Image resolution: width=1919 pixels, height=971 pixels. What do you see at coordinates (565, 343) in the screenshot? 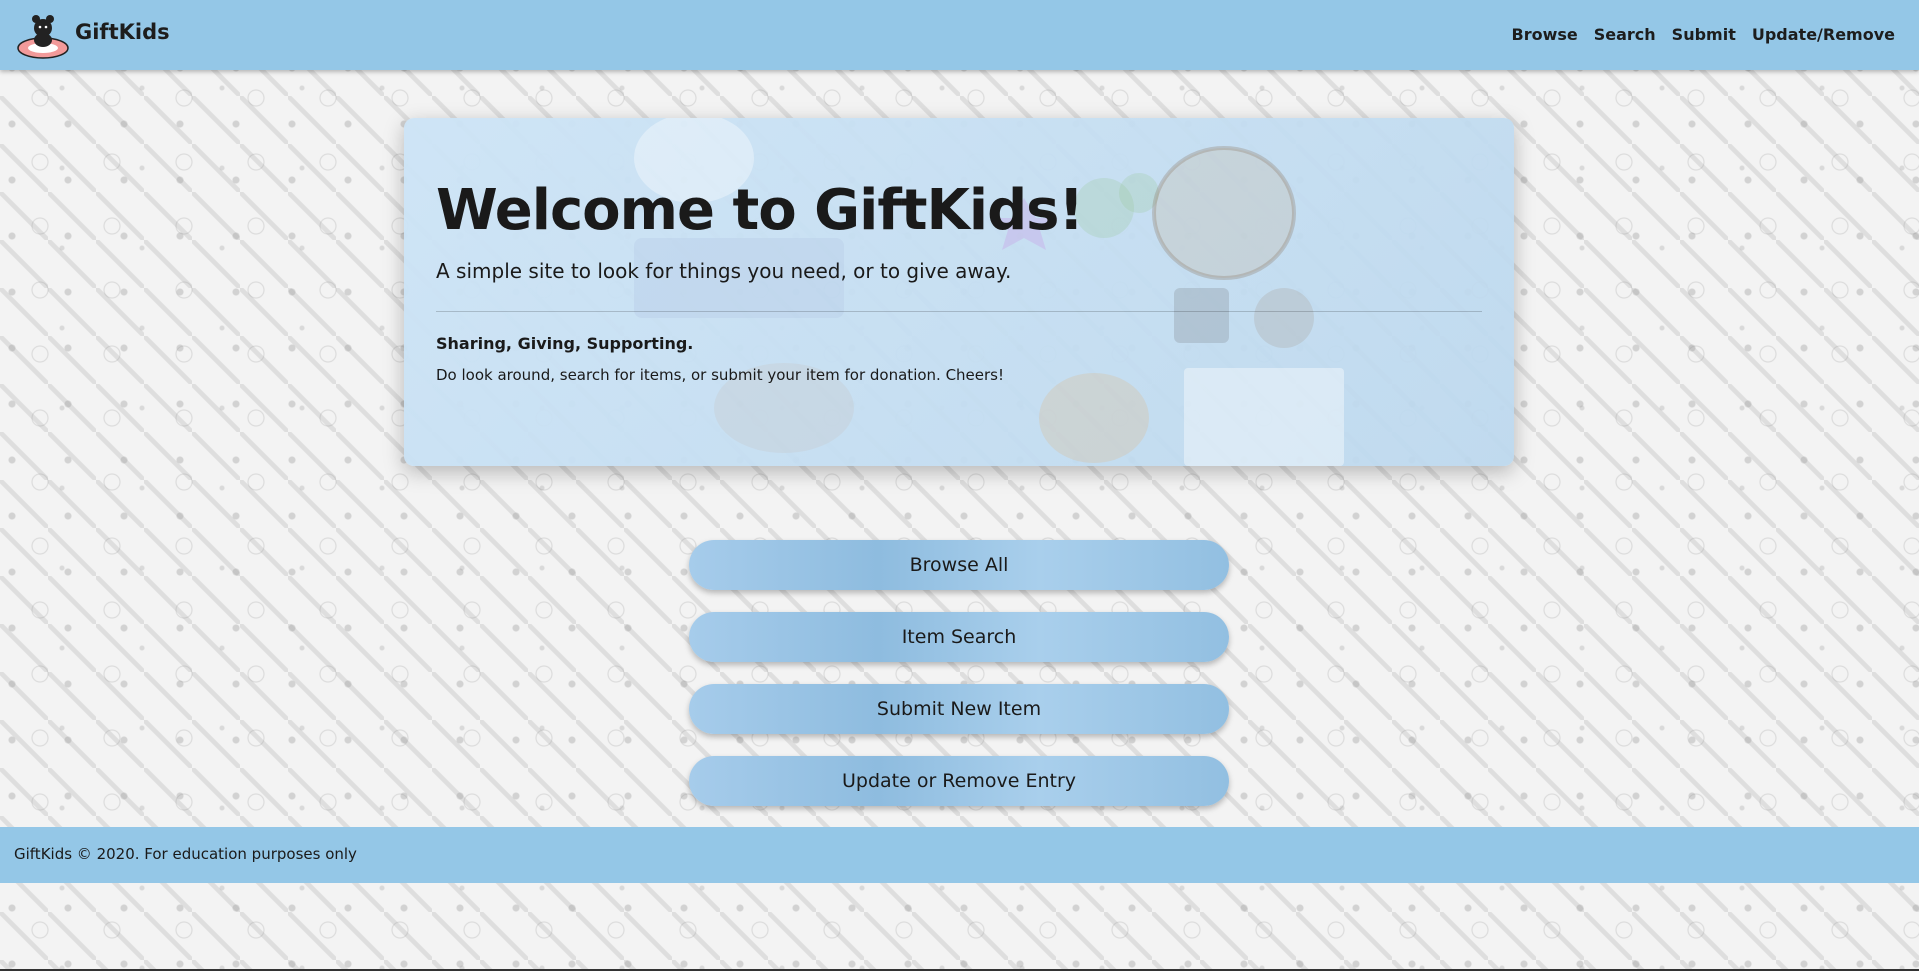
I see `hero-tagline: Sharing, Giving, Supporting.` at bounding box center [565, 343].